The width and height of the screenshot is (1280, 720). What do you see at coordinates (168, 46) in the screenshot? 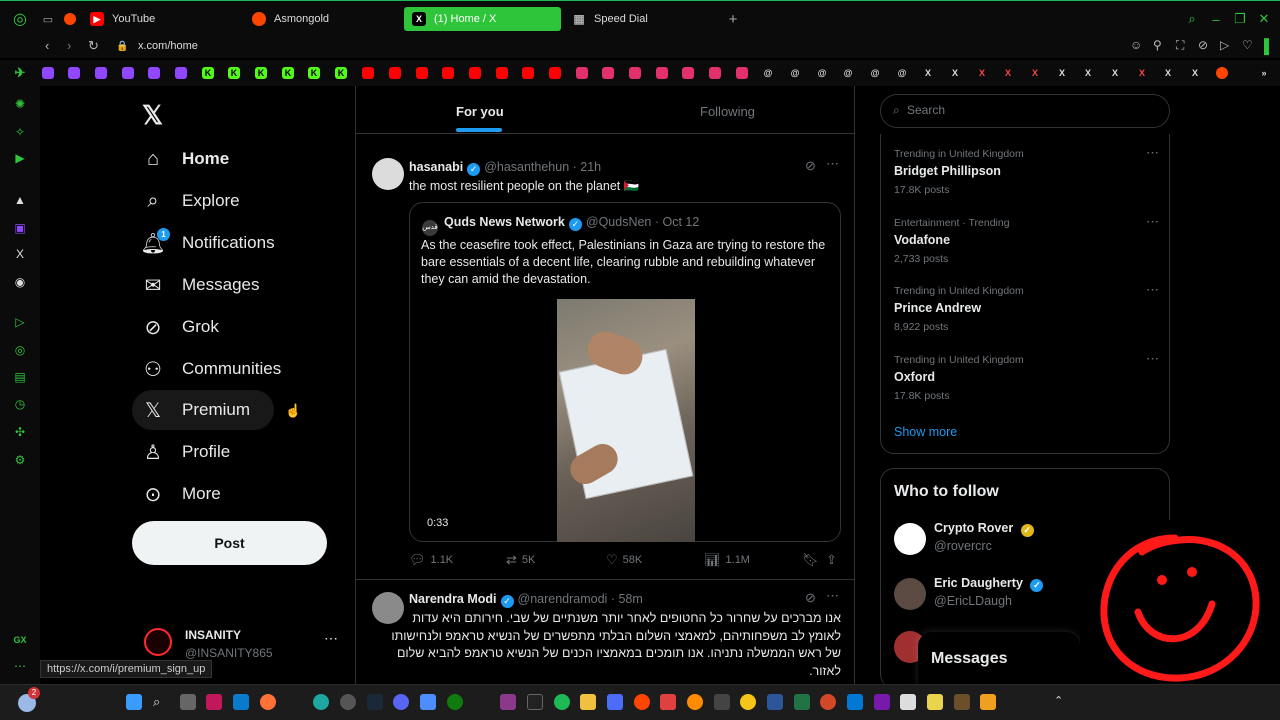
I see `url-field: x.com/home` at bounding box center [168, 46].